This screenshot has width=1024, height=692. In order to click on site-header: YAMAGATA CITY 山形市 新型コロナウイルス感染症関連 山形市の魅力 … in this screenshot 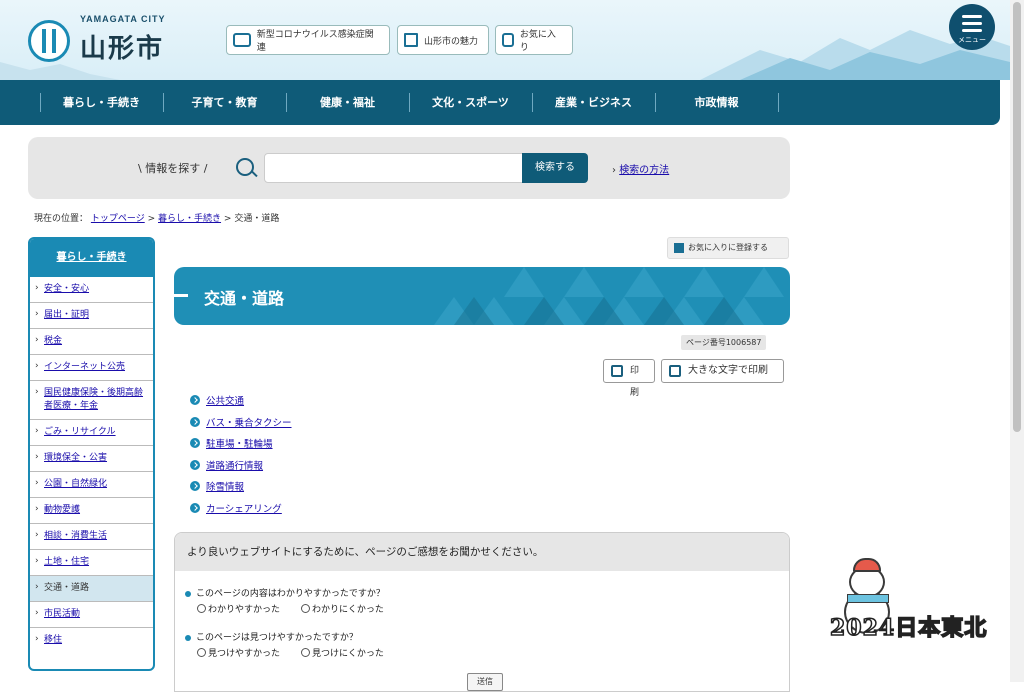, I will do `click(505, 40)`.